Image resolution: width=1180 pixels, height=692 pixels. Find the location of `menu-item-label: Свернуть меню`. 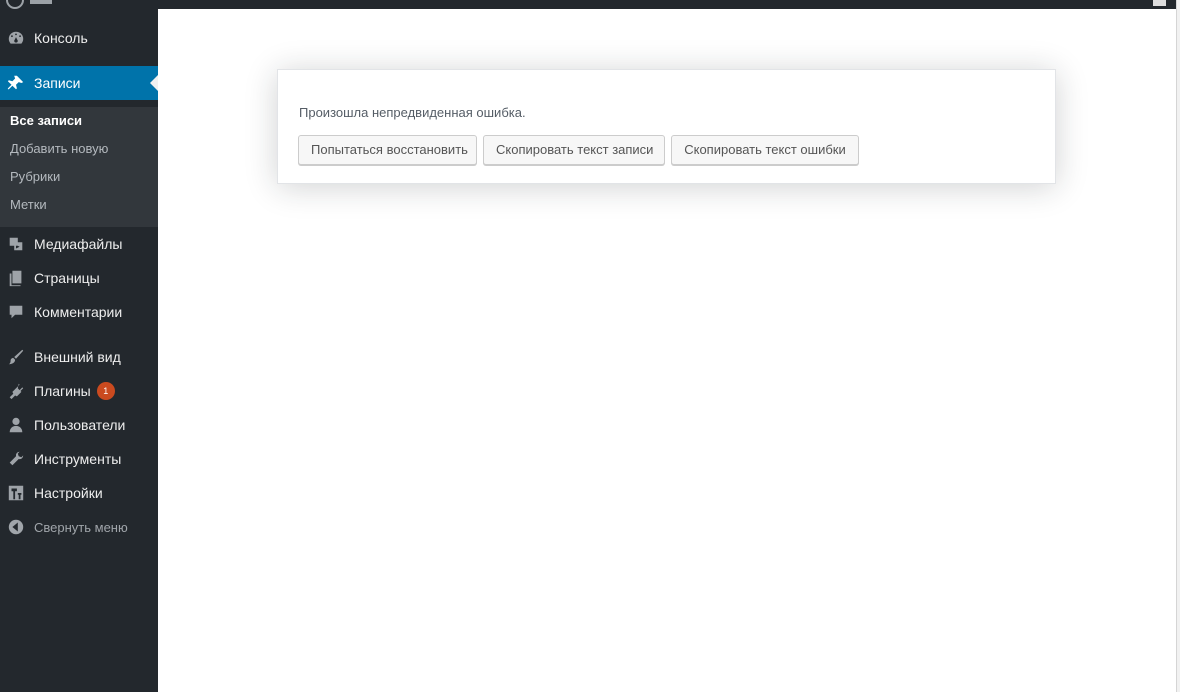

menu-item-label: Свернуть меню is located at coordinates (81, 527).